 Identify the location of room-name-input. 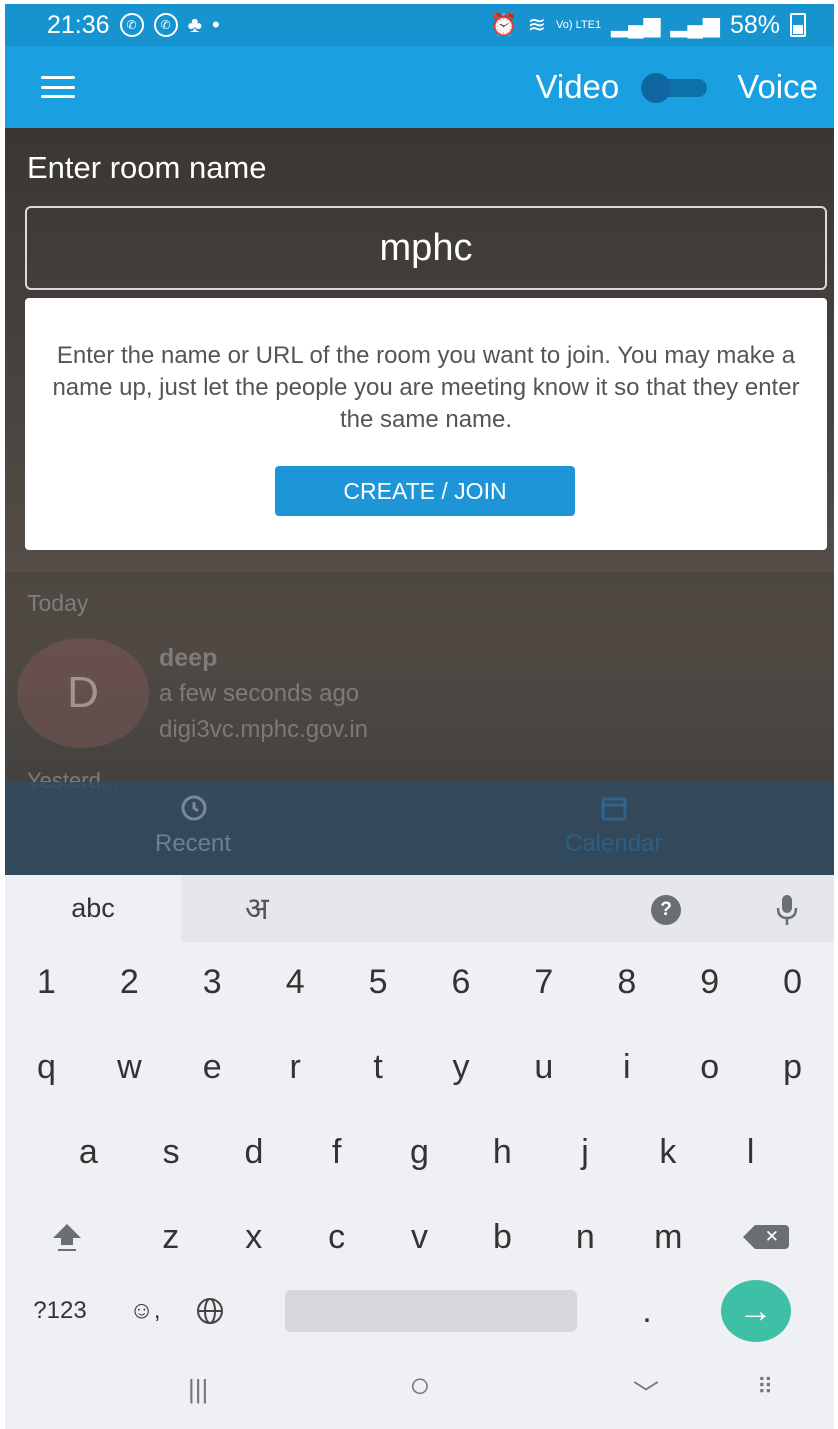
(426, 248).